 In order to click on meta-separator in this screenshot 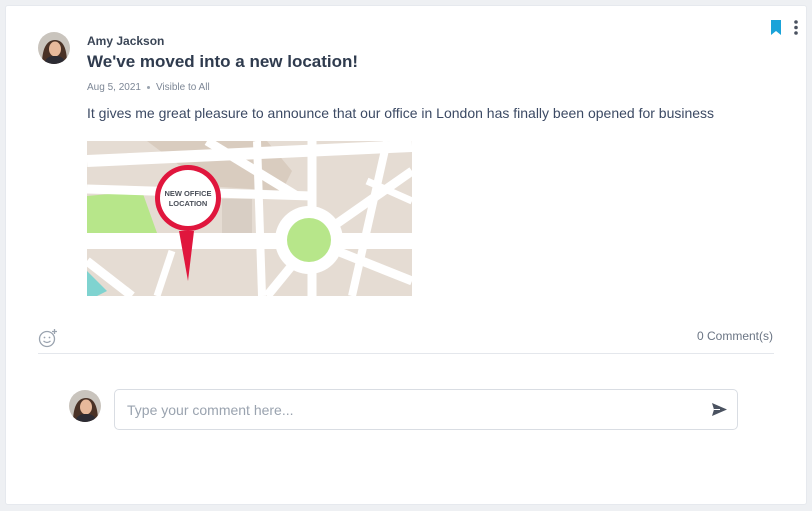, I will do `click(148, 87)`.